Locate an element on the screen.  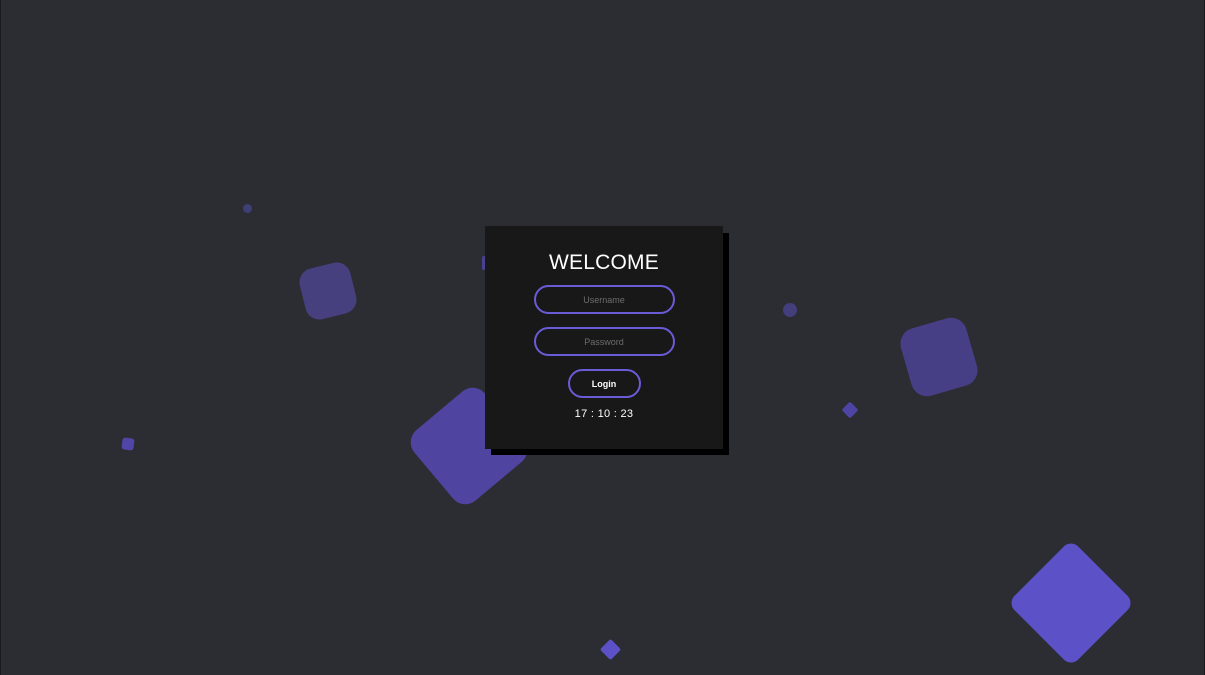
welcome-title: WELCOME is located at coordinates (604, 262).